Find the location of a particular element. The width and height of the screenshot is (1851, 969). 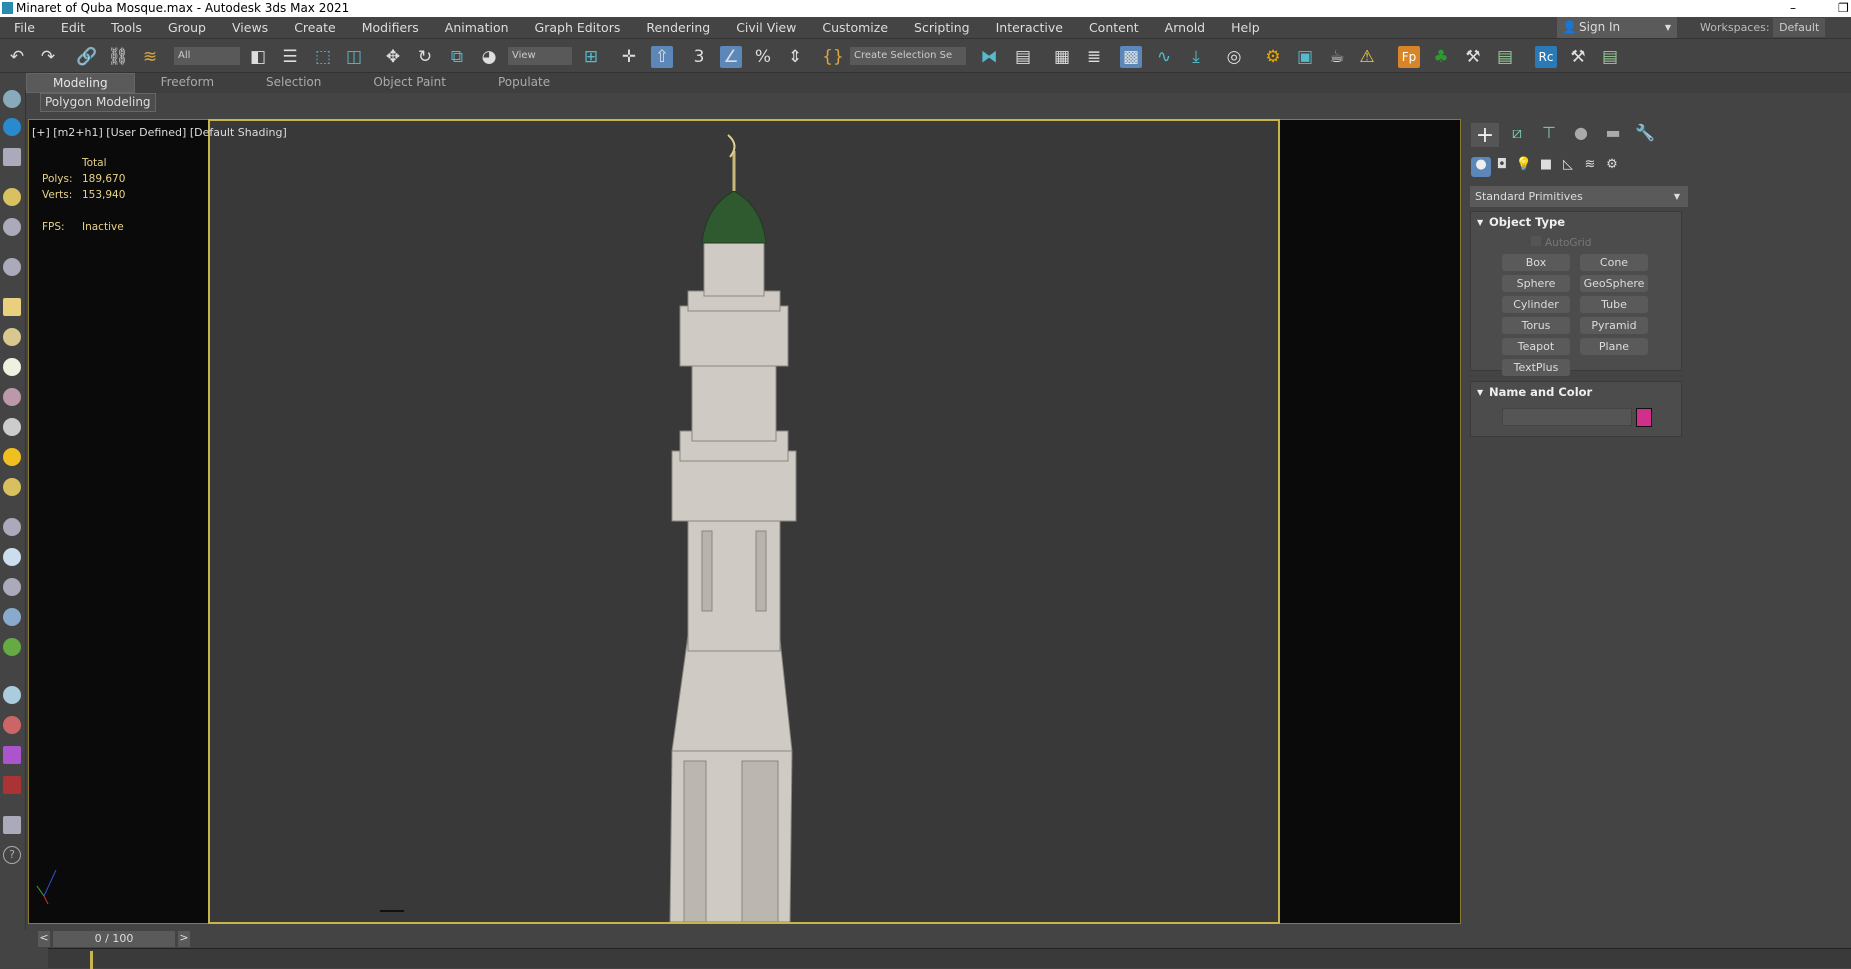

teapot-button: Teapot is located at coordinates (1536, 346).